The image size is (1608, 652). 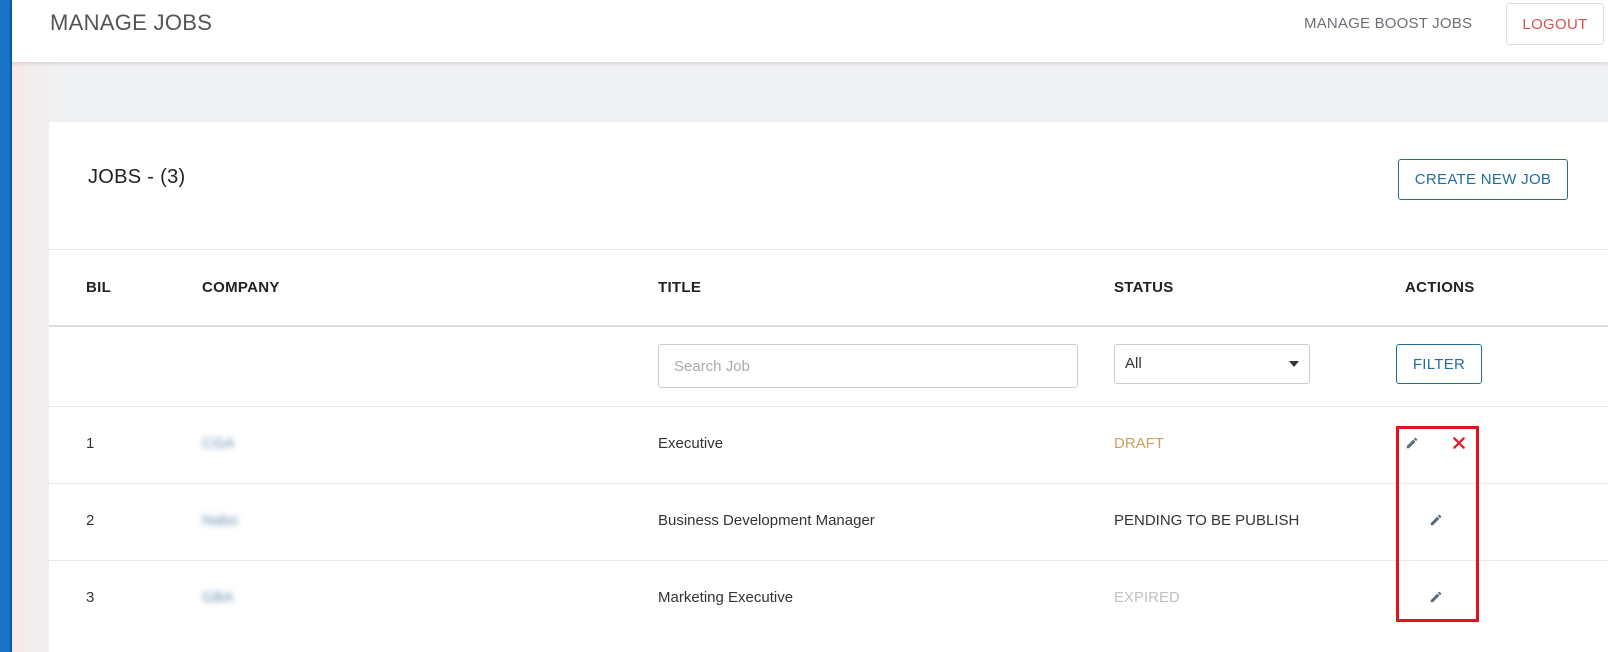 I want to click on search-job-input, so click(x=868, y=366).